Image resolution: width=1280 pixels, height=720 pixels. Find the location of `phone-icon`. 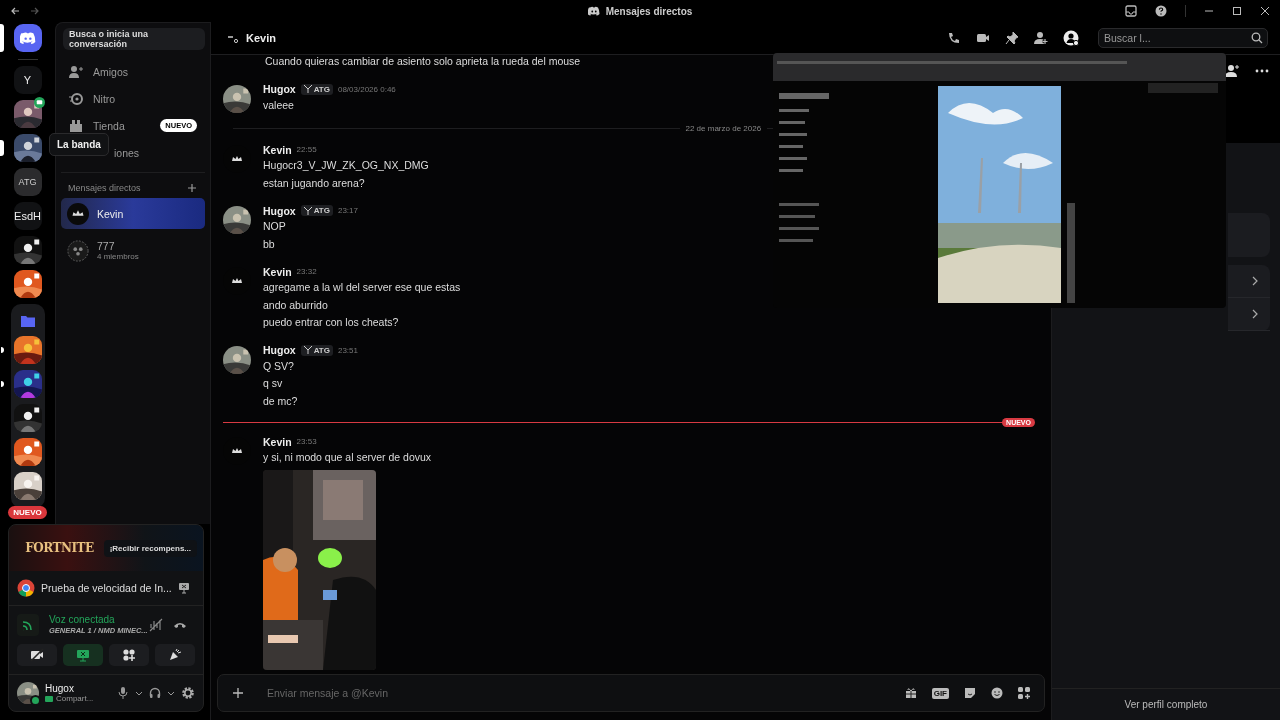

phone-icon is located at coordinates (954, 38).